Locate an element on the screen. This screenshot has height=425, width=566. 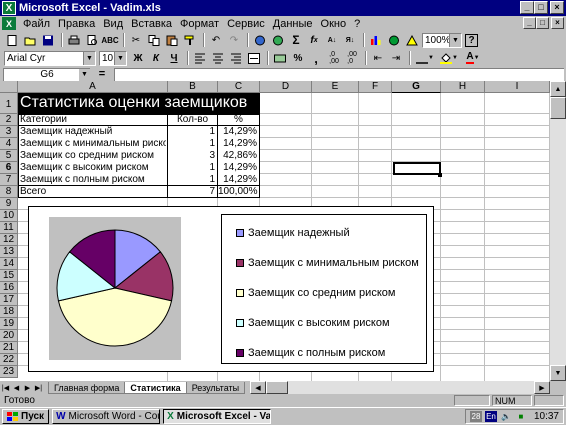
office-assistant-icon: ? is located at coordinates (471, 40).